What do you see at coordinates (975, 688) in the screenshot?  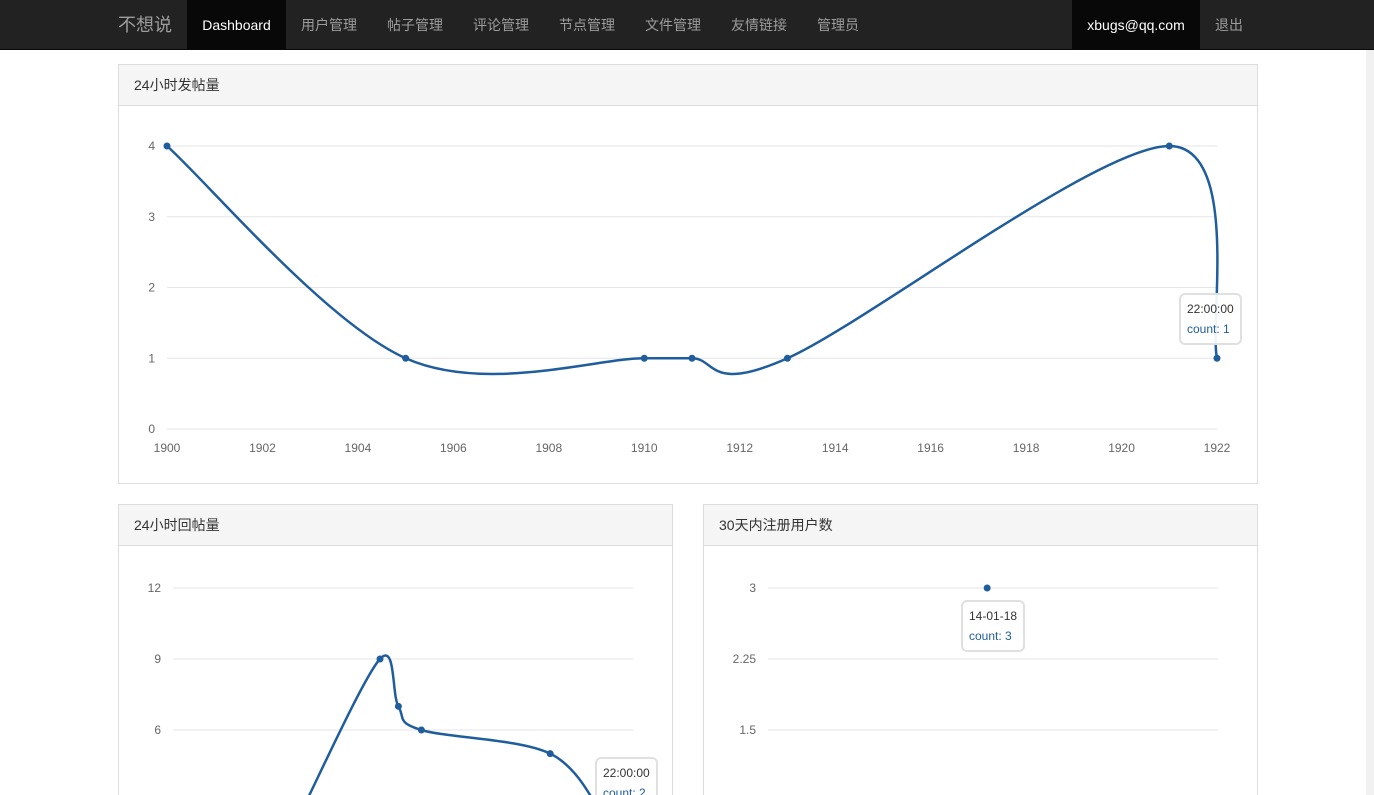 I see `users-30d-line-chart: 0.751.52.253` at bounding box center [975, 688].